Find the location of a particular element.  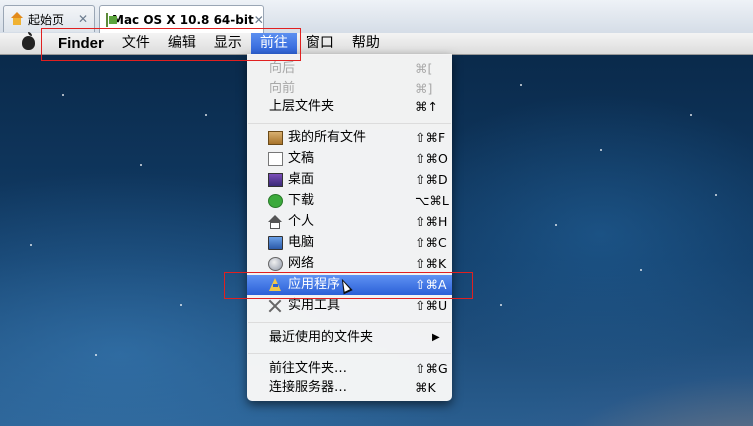

tab-label: Mac OS X 10.8 64-bit is located at coordinates (183, 19).